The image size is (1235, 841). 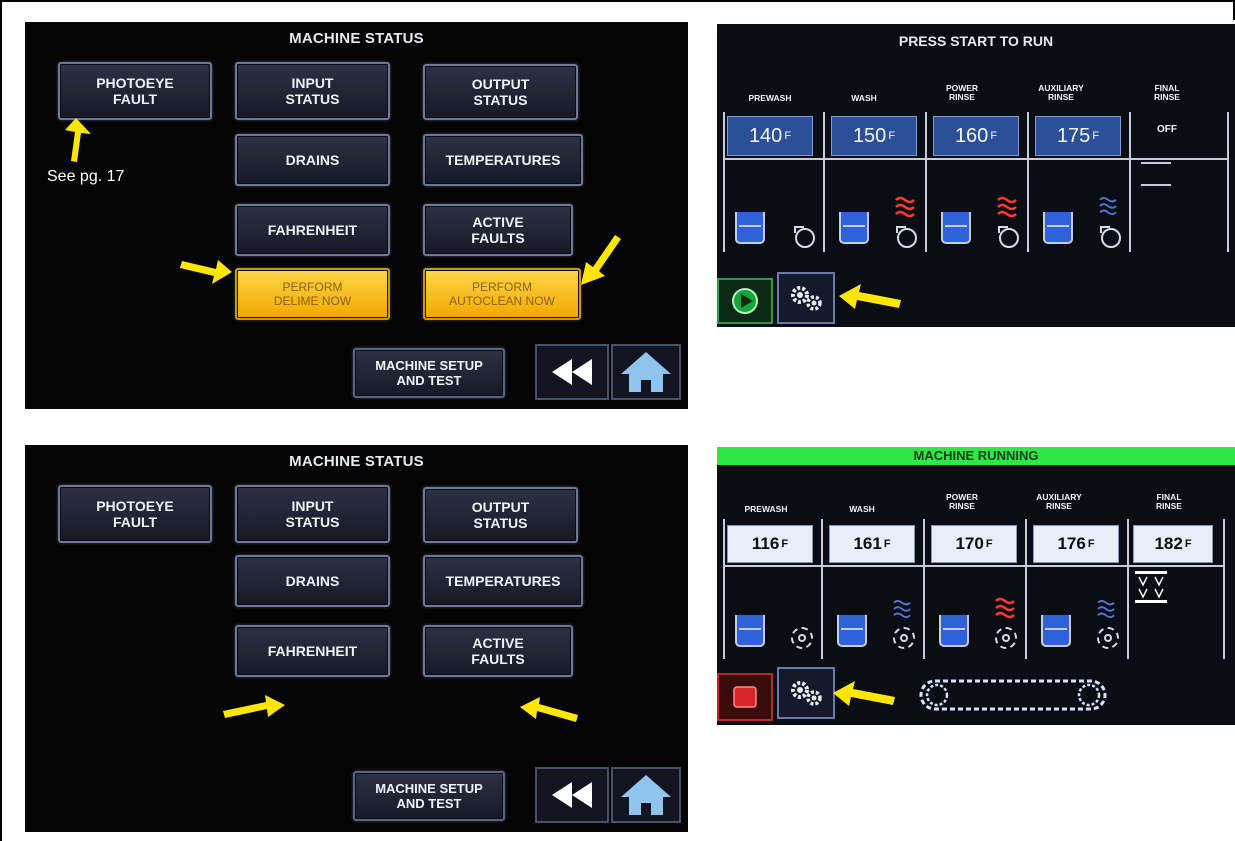 I want to click on wash-temp: 161 F, so click(x=872, y=544).